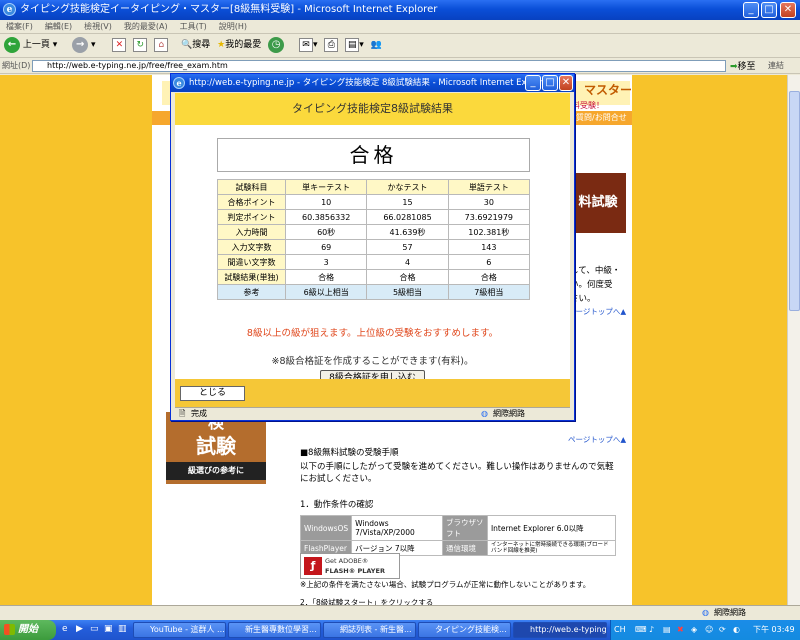  What do you see at coordinates (751, 10) in the screenshot?
I see `minimize-button: _` at bounding box center [751, 10].